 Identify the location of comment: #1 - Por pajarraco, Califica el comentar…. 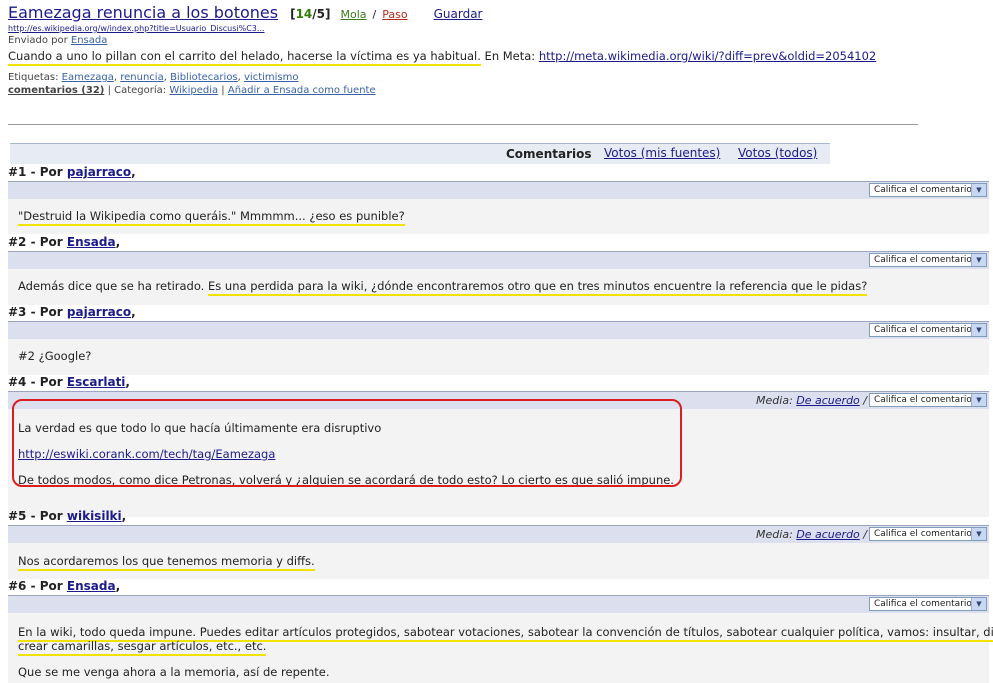
(498, 199).